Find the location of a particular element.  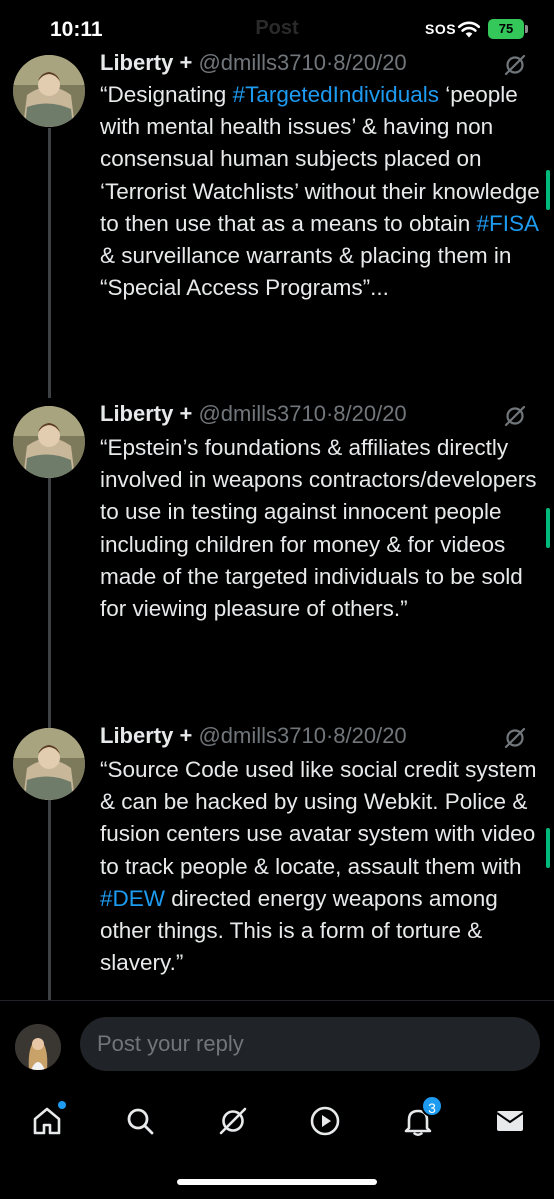

status-time: 10:11 is located at coordinates (76, 29).